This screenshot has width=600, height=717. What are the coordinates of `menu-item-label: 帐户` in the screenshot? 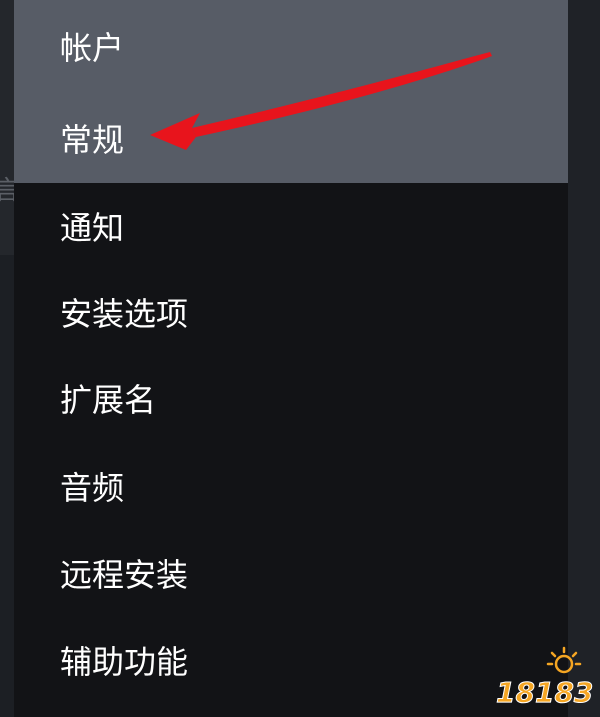 It's located at (92, 48).